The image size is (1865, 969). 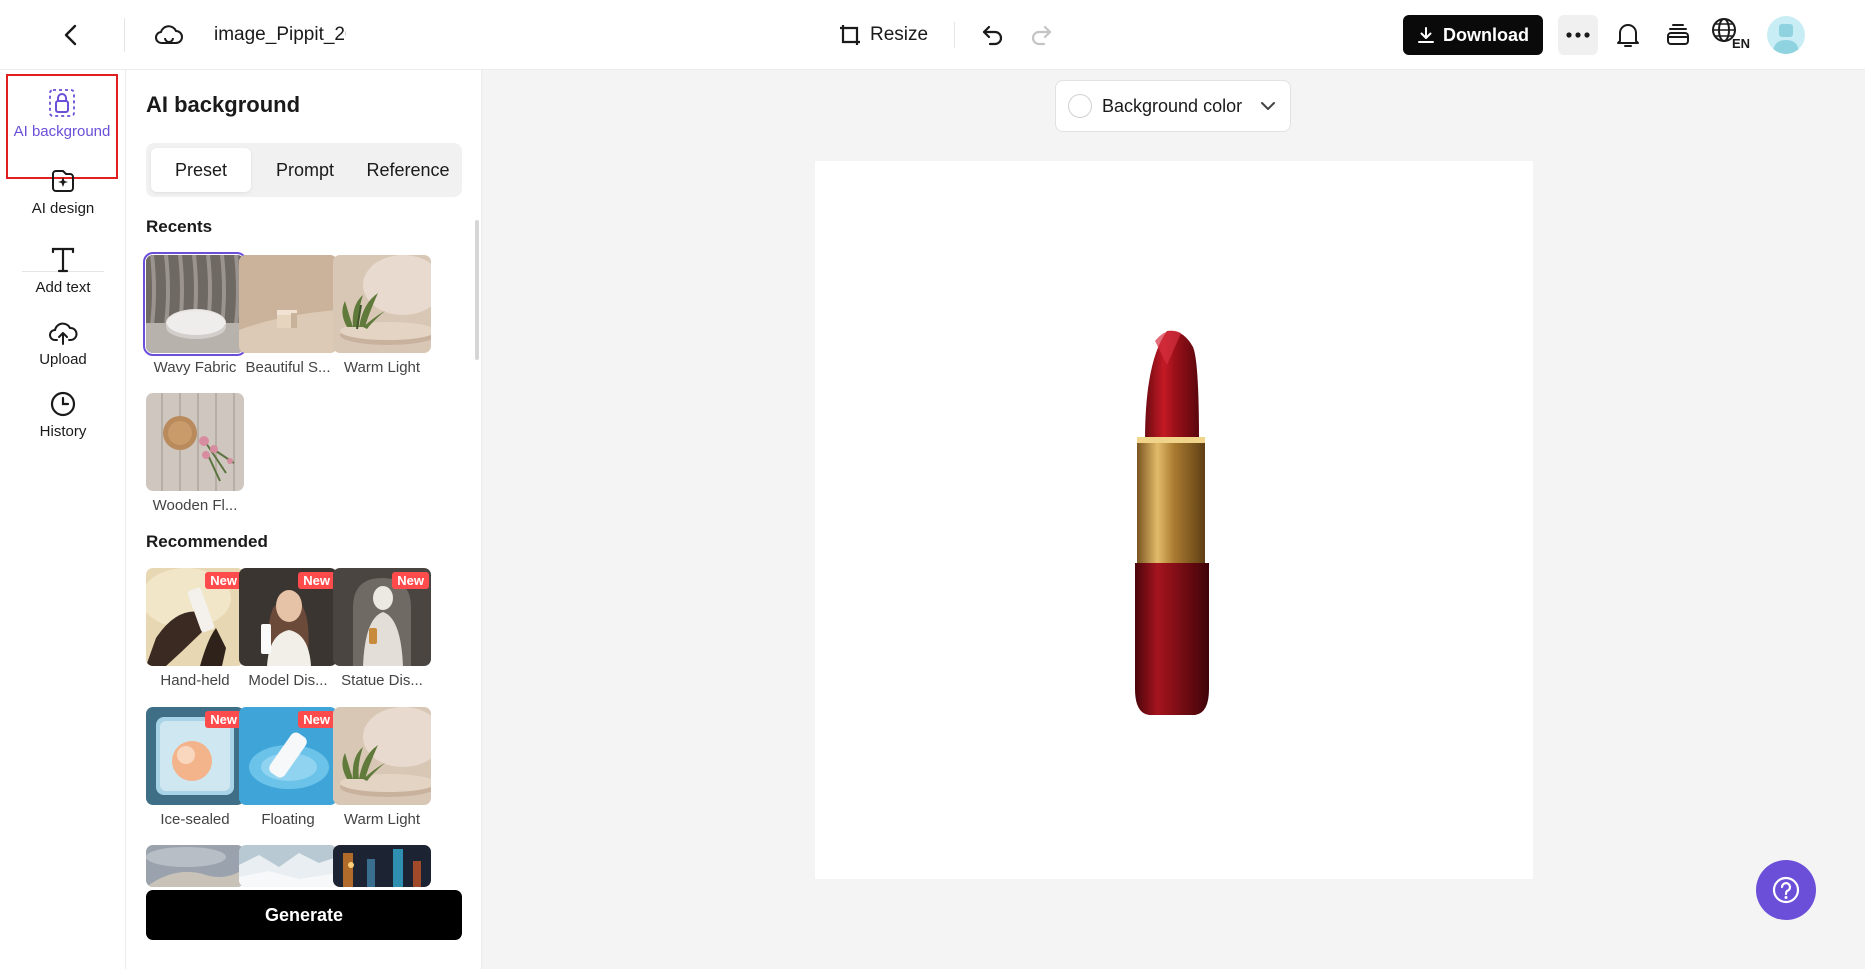 I want to click on stack-icon, so click(x=1678, y=34).